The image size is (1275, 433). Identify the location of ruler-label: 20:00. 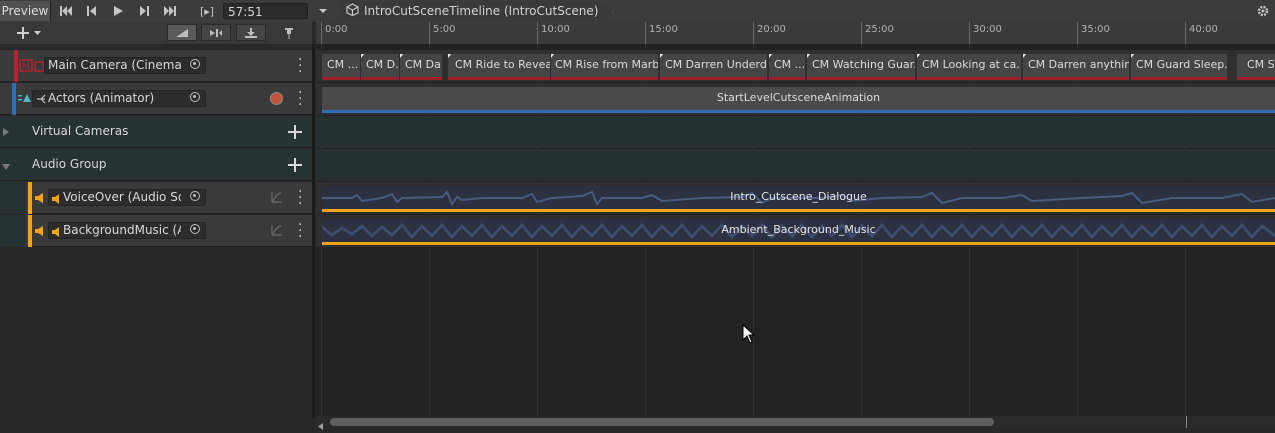
(771, 29).